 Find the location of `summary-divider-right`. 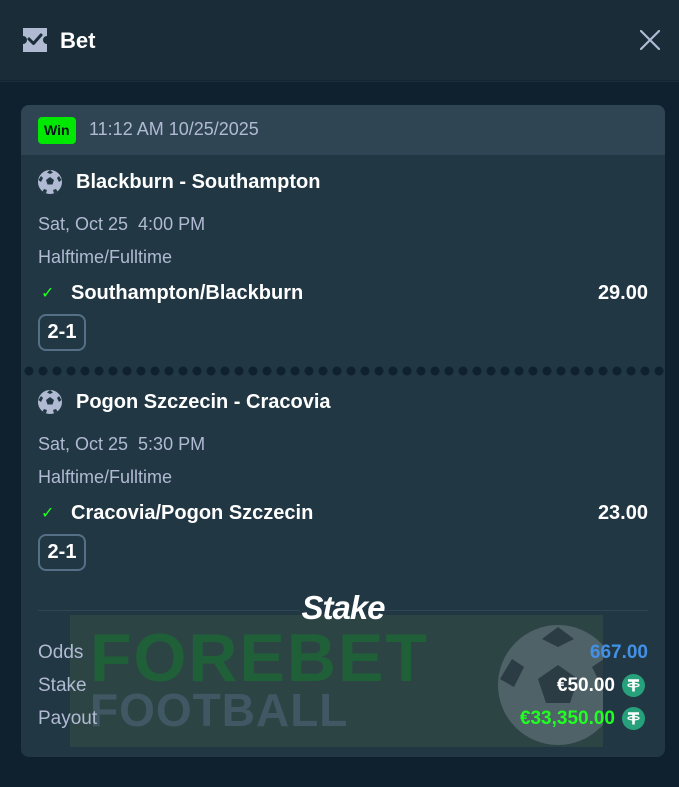

summary-divider-right is located at coordinates (515, 610).